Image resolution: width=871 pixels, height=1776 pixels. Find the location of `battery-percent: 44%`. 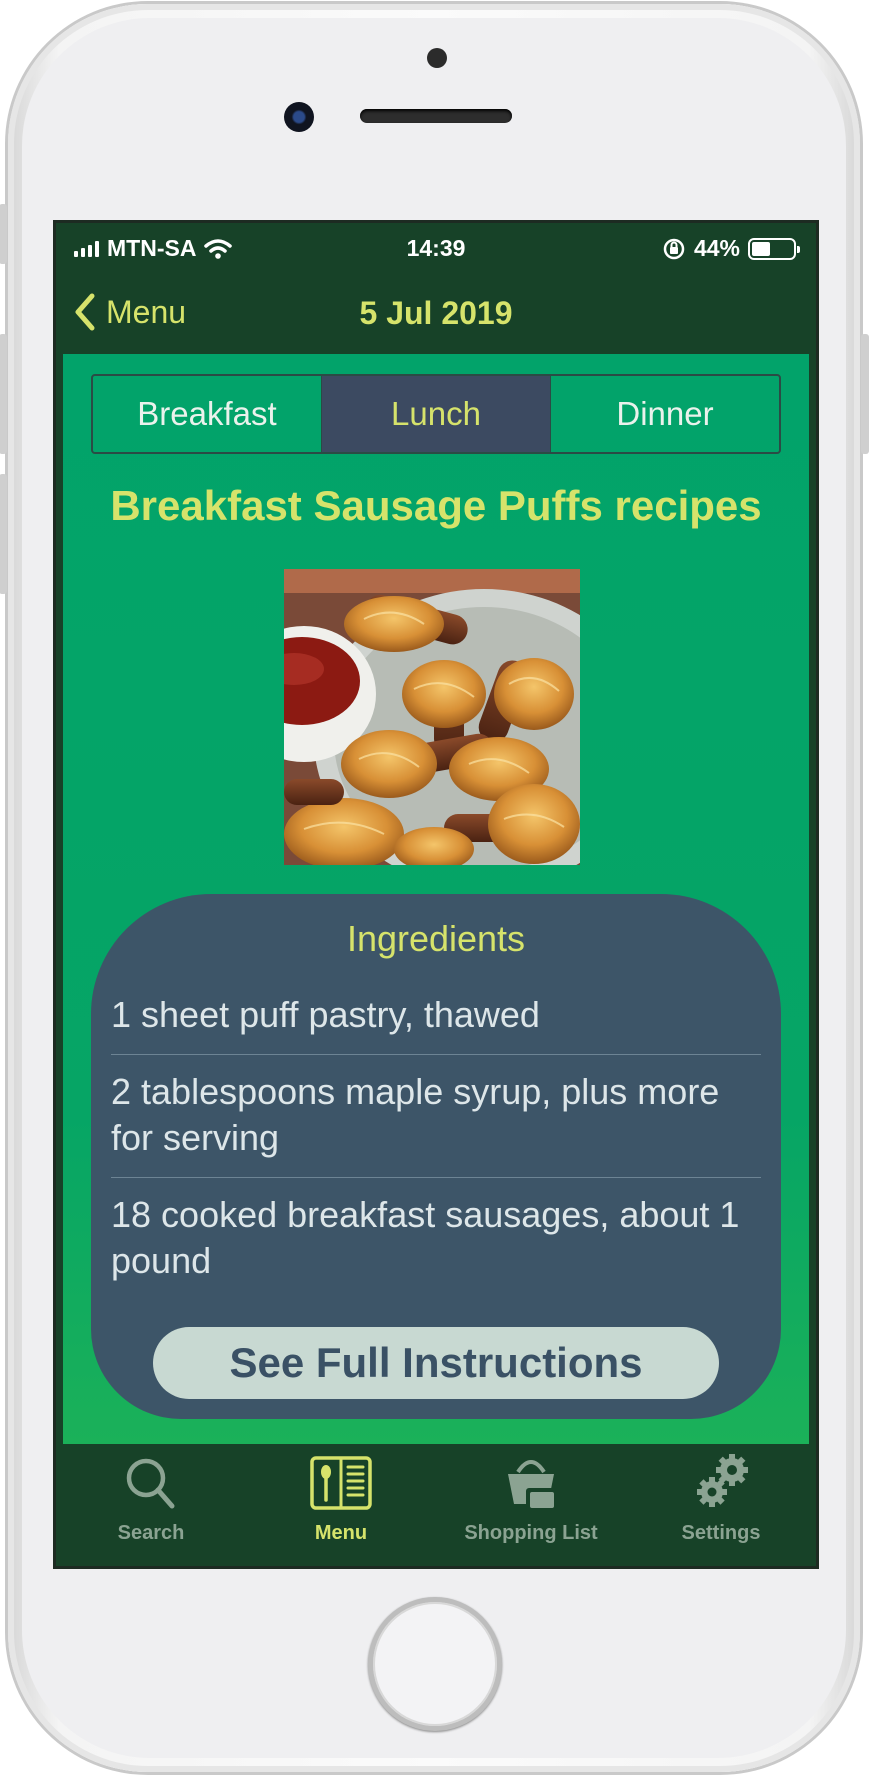

battery-percent: 44% is located at coordinates (716, 248).